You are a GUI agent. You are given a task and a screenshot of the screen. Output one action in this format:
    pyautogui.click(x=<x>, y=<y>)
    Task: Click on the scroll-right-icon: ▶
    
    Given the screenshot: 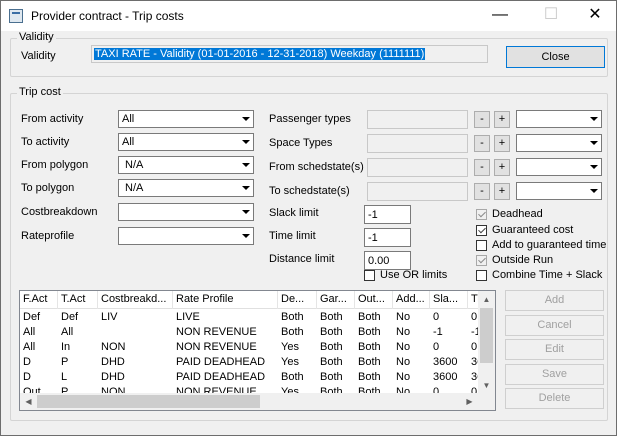 What is the action you would take?
    pyautogui.click(x=469, y=401)
    